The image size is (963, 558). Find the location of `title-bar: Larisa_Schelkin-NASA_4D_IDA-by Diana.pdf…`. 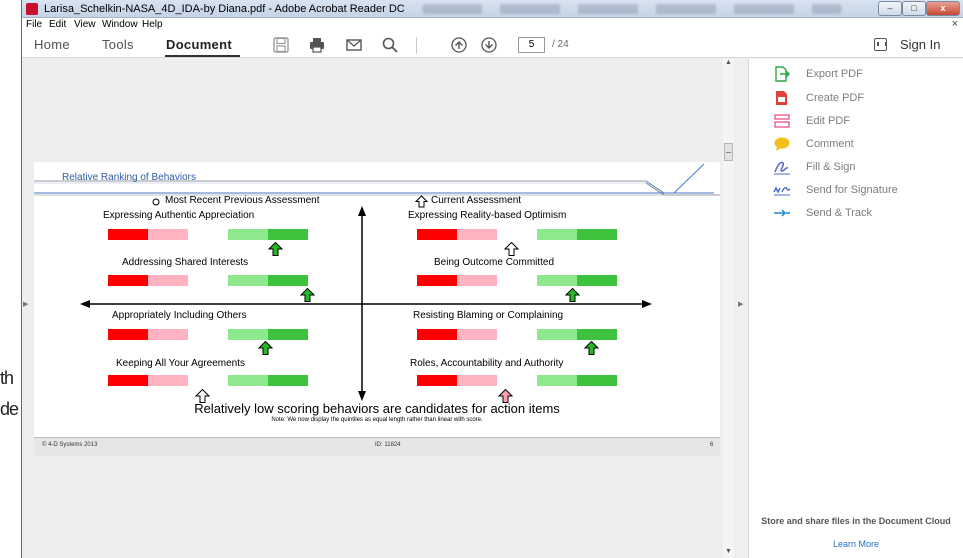

title-bar: Larisa_Schelkin-NASA_4D_IDA-by Diana.pdf… is located at coordinates (492, 9).